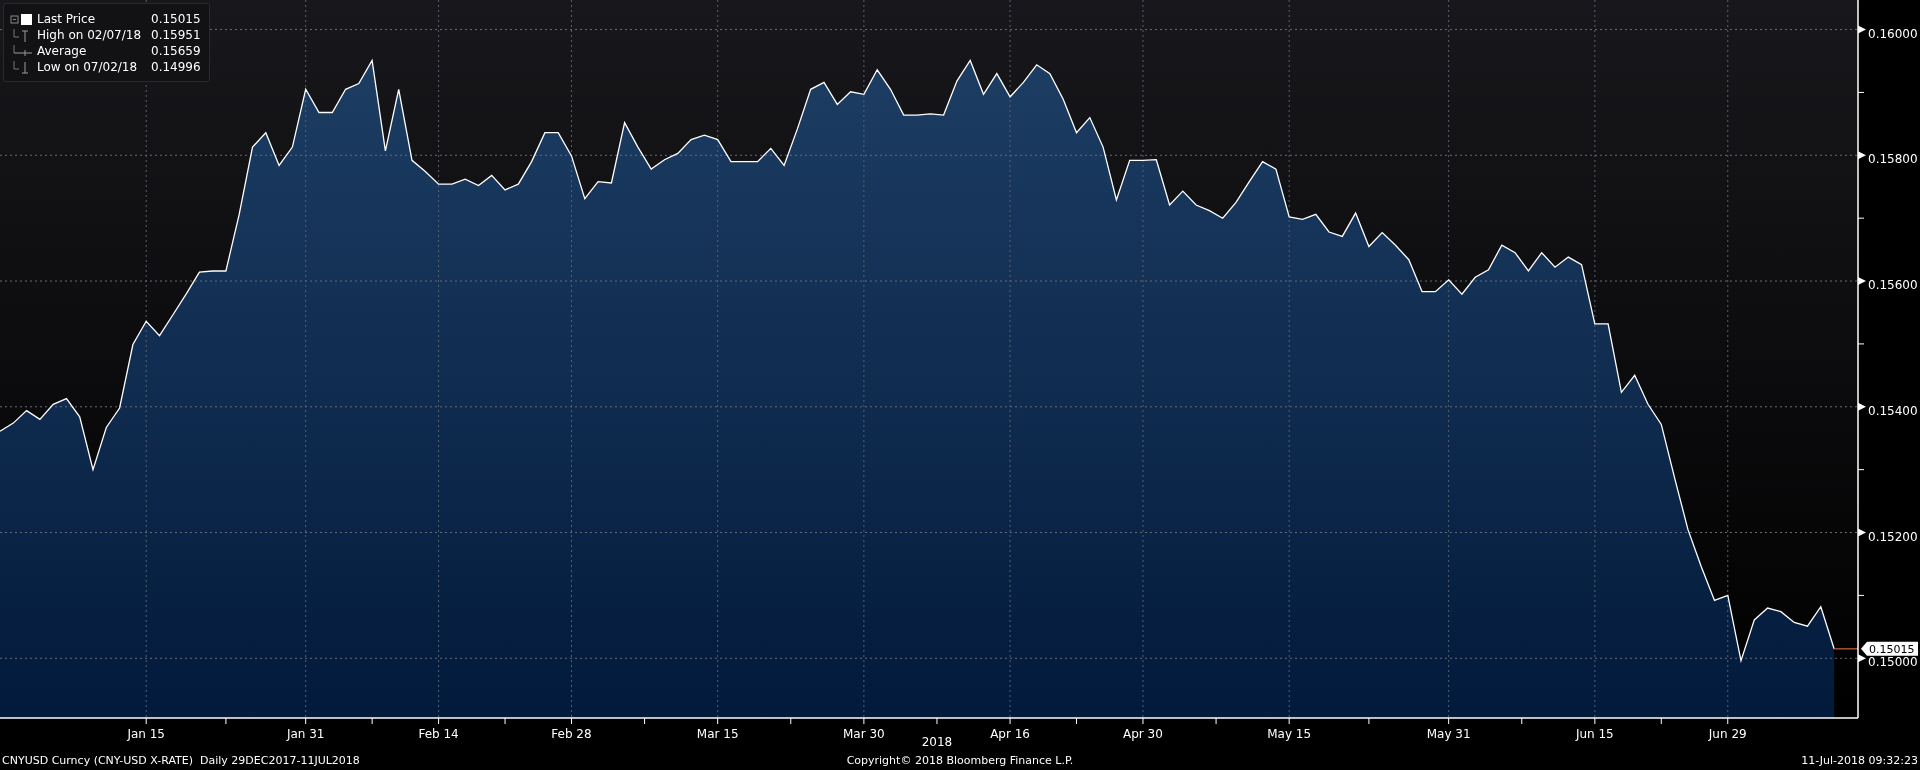 The height and width of the screenshot is (770, 1920). I want to click on x-axis-label: Apr 30, so click(1143, 734).